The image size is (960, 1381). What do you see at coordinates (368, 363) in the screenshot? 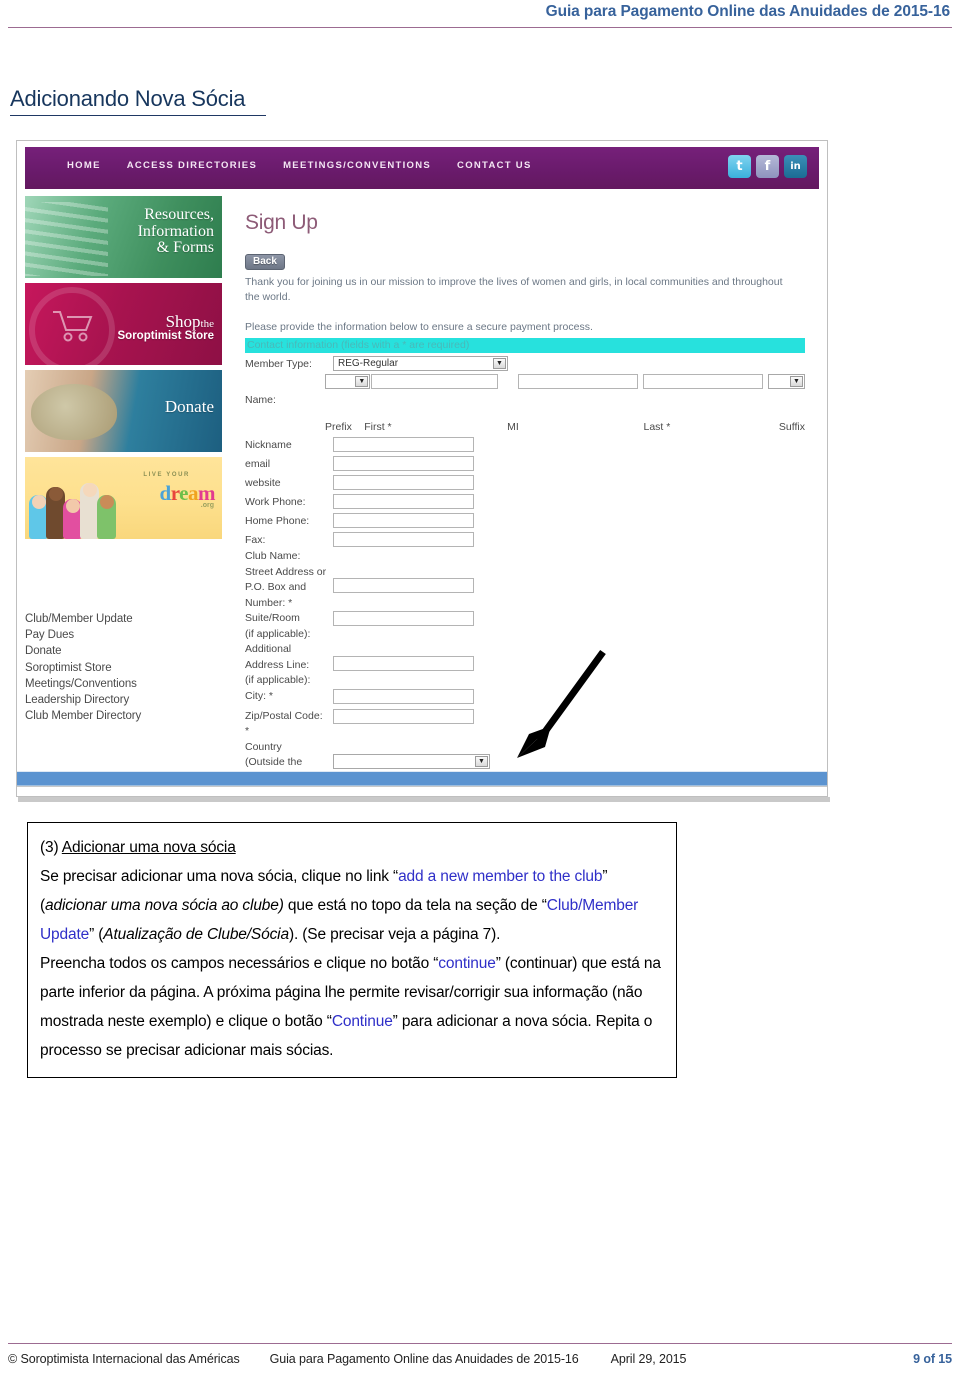
I see `member-type-value: REG-Regular` at bounding box center [368, 363].